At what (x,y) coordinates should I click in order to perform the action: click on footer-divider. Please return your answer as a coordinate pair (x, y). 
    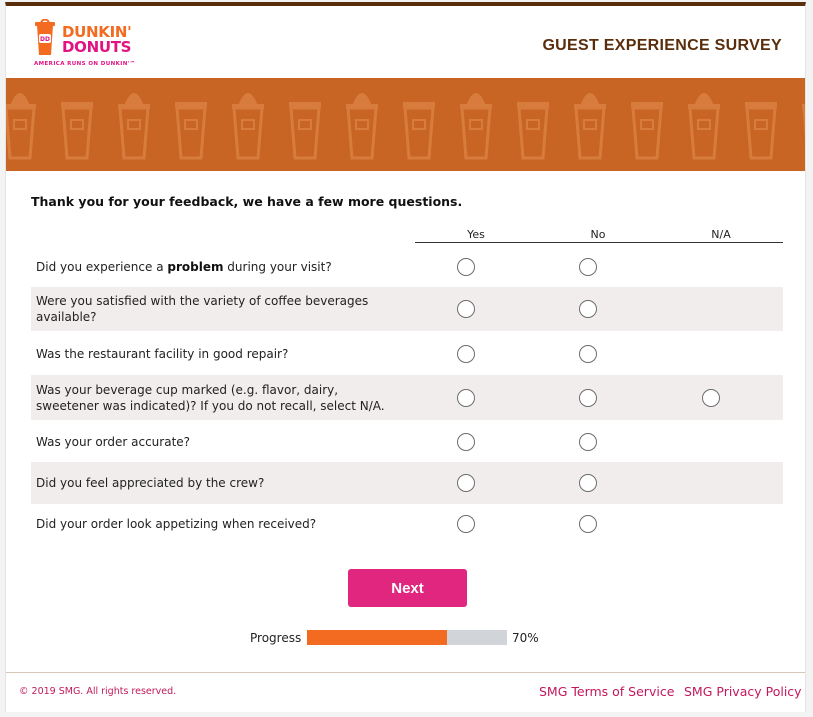
    Looking at the image, I should click on (405, 672).